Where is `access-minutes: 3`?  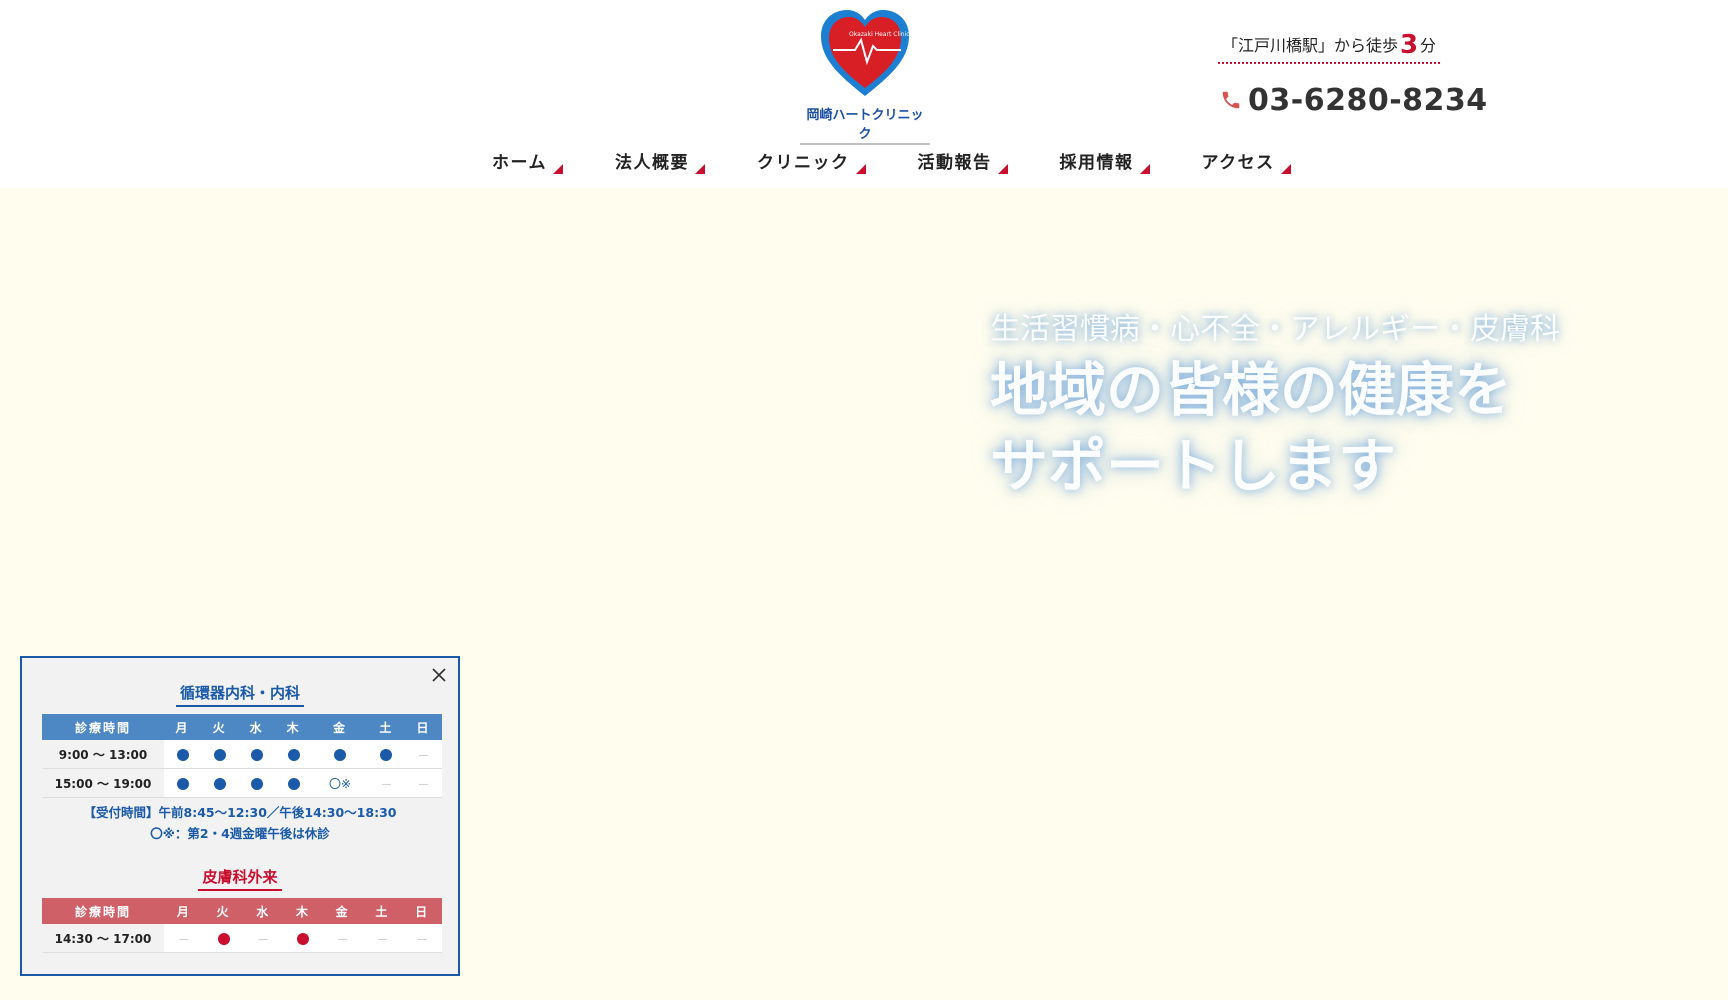 access-minutes: 3 is located at coordinates (1409, 45).